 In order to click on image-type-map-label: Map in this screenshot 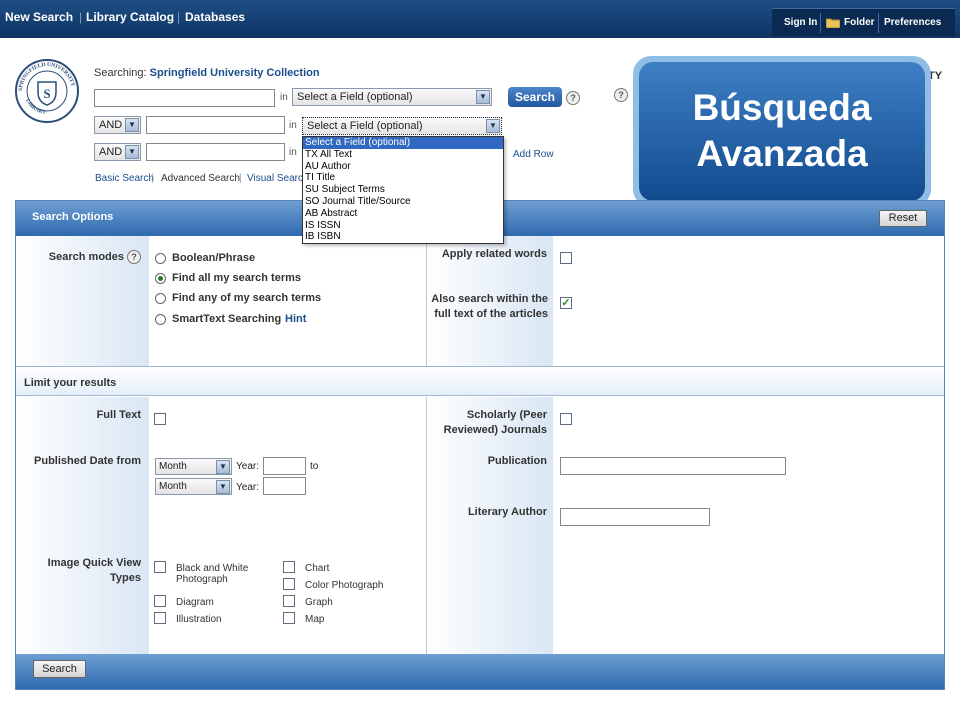, I will do `click(315, 619)`.